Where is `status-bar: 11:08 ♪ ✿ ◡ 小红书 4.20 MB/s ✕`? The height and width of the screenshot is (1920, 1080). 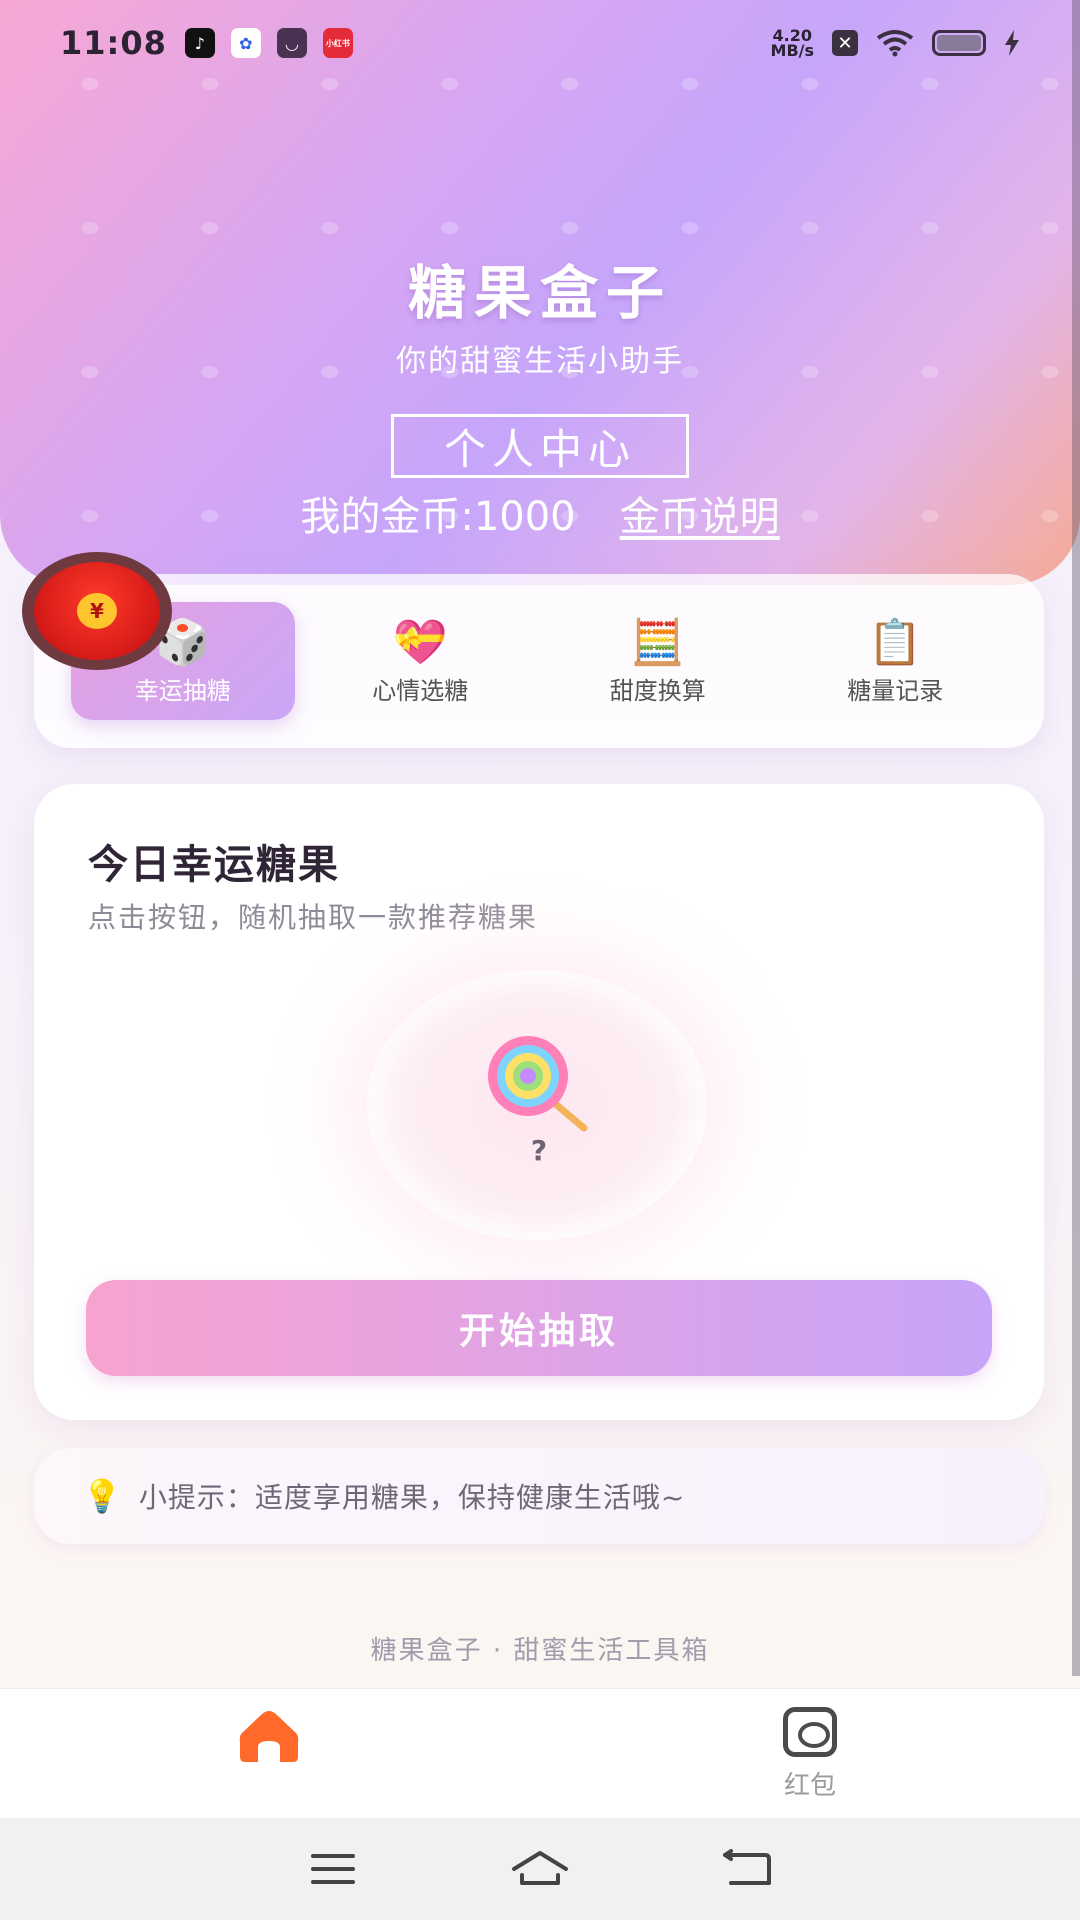
status-bar: 11:08 ♪ ✿ ◡ 小红书 4.20 MB/s ✕ is located at coordinates (540, 43).